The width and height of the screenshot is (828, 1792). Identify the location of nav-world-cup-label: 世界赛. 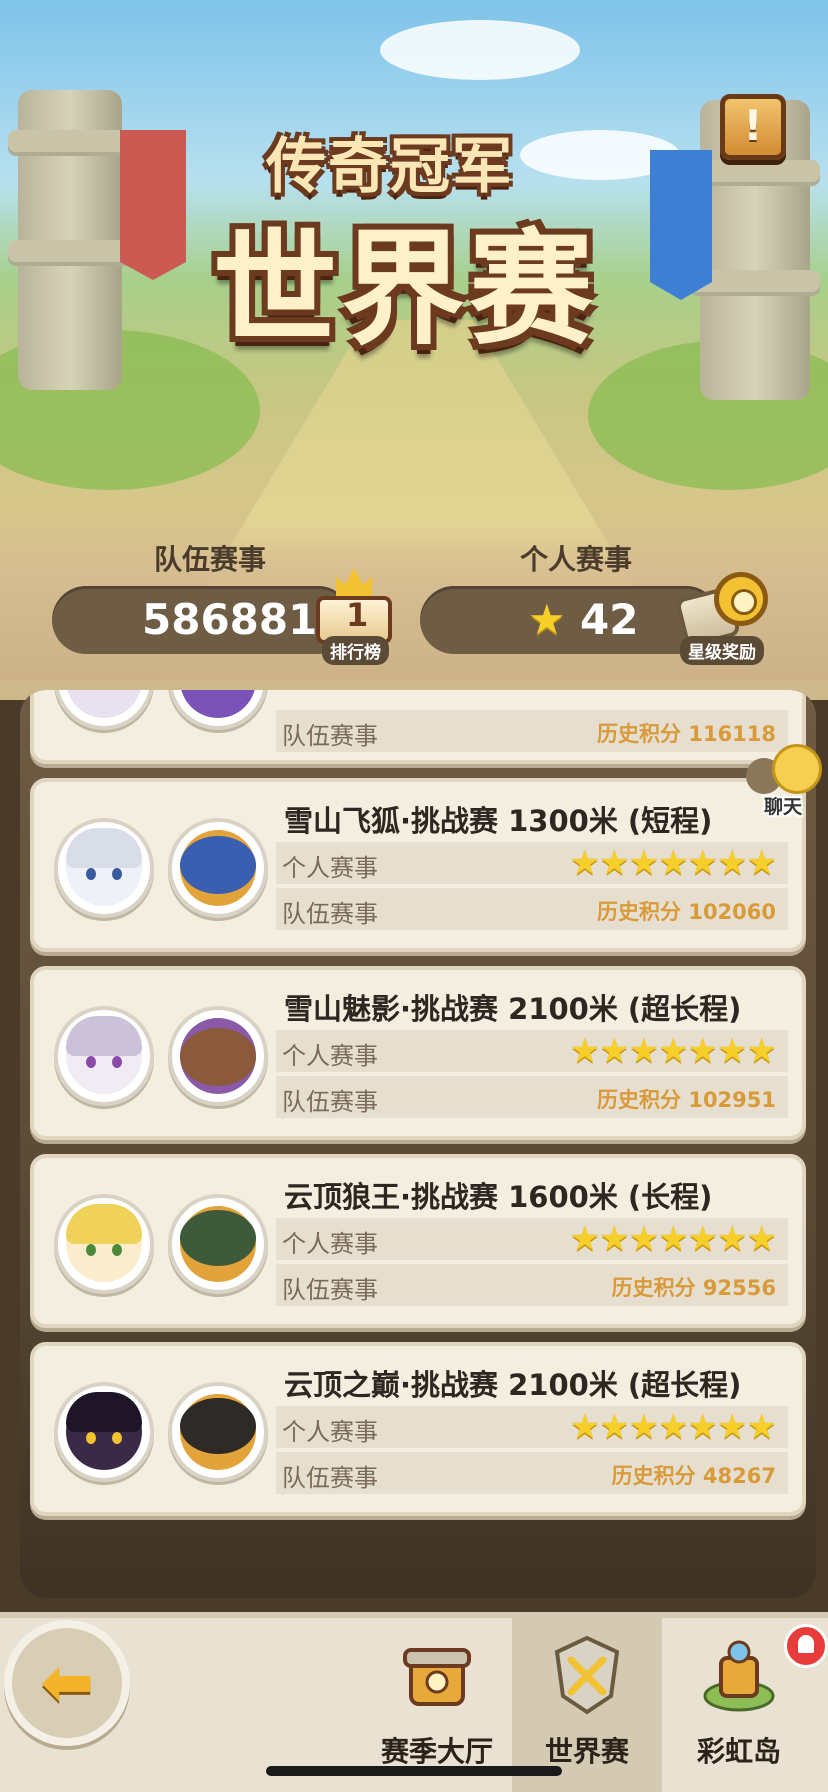
(586, 1751).